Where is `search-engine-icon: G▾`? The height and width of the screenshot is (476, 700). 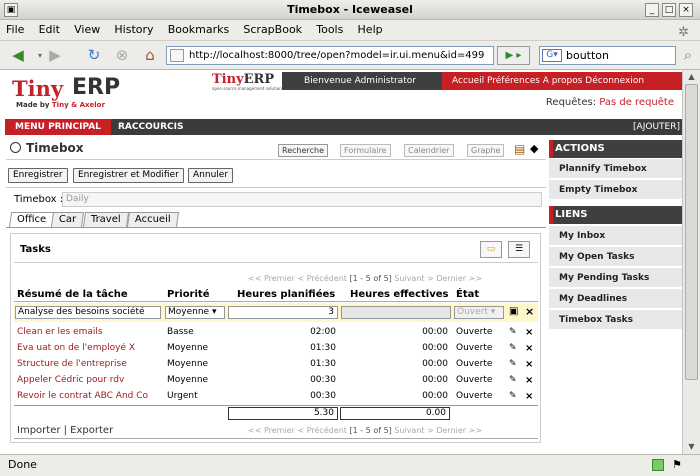 search-engine-icon: G▾ is located at coordinates (552, 55).